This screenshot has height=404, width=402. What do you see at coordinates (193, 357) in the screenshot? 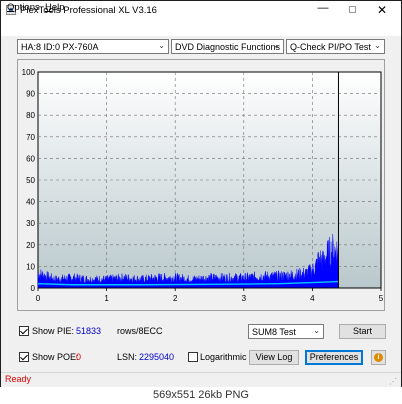
I see `logarithmic-checkbox` at bounding box center [193, 357].